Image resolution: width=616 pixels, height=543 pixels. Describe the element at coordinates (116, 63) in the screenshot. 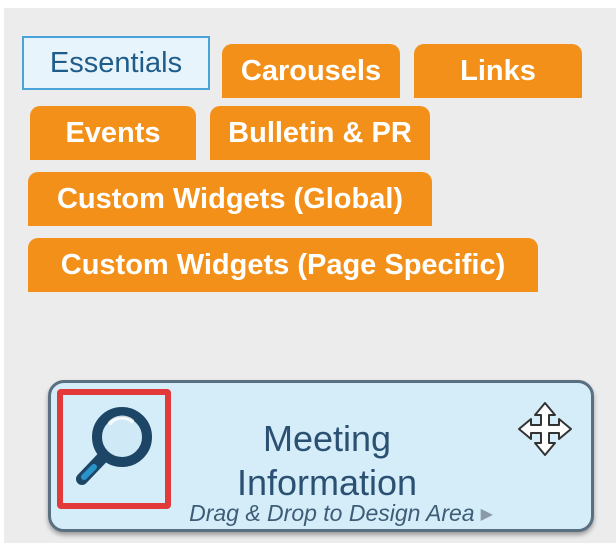

I see `tab-essentials: Essentials` at that location.